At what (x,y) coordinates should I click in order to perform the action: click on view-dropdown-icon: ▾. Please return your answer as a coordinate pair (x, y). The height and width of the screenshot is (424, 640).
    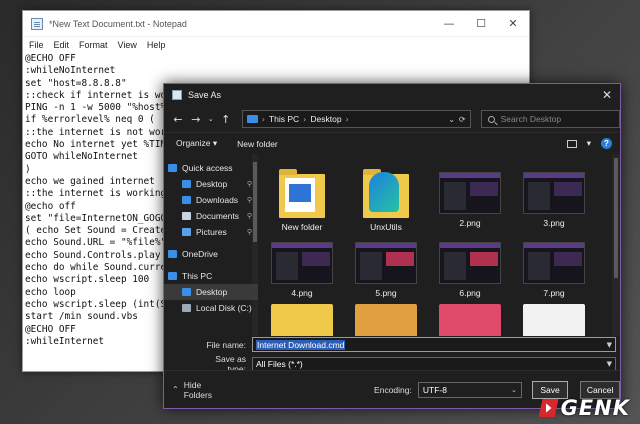
    Looking at the image, I should click on (589, 143).